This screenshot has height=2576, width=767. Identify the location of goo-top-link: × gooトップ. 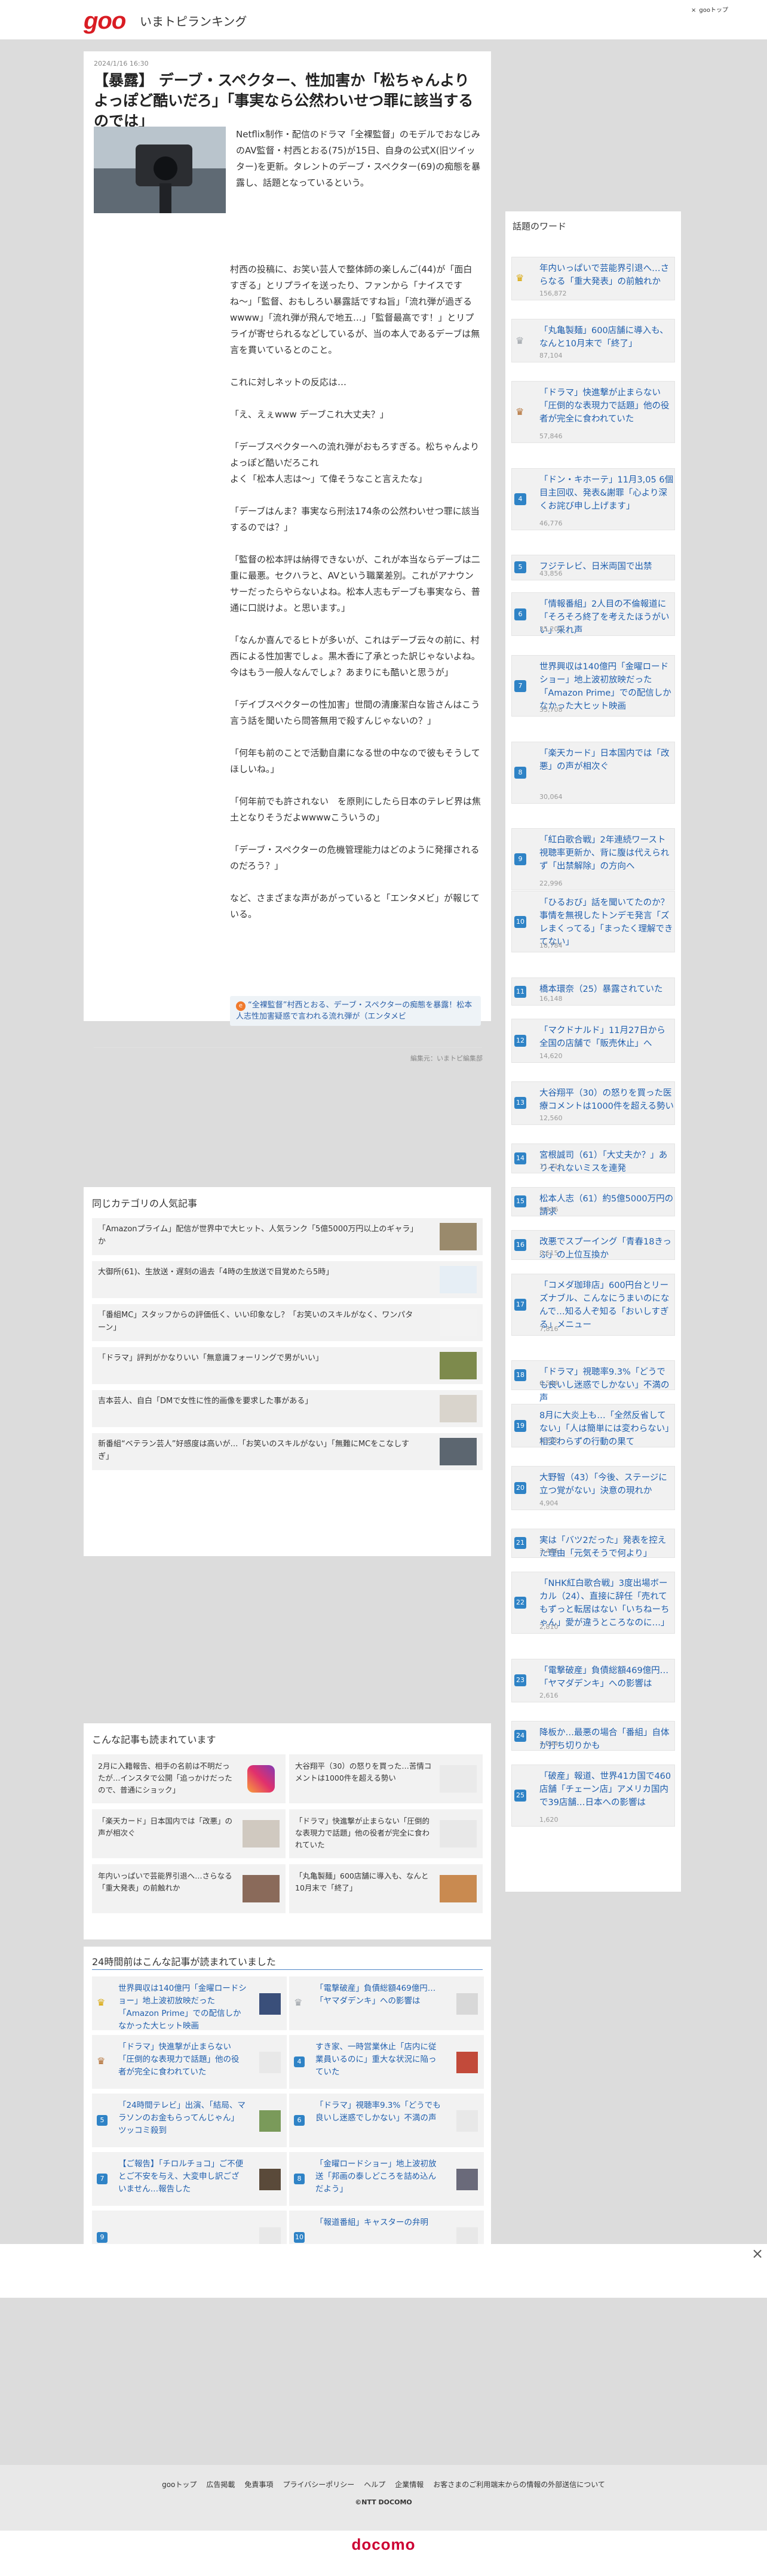
(711, 9).